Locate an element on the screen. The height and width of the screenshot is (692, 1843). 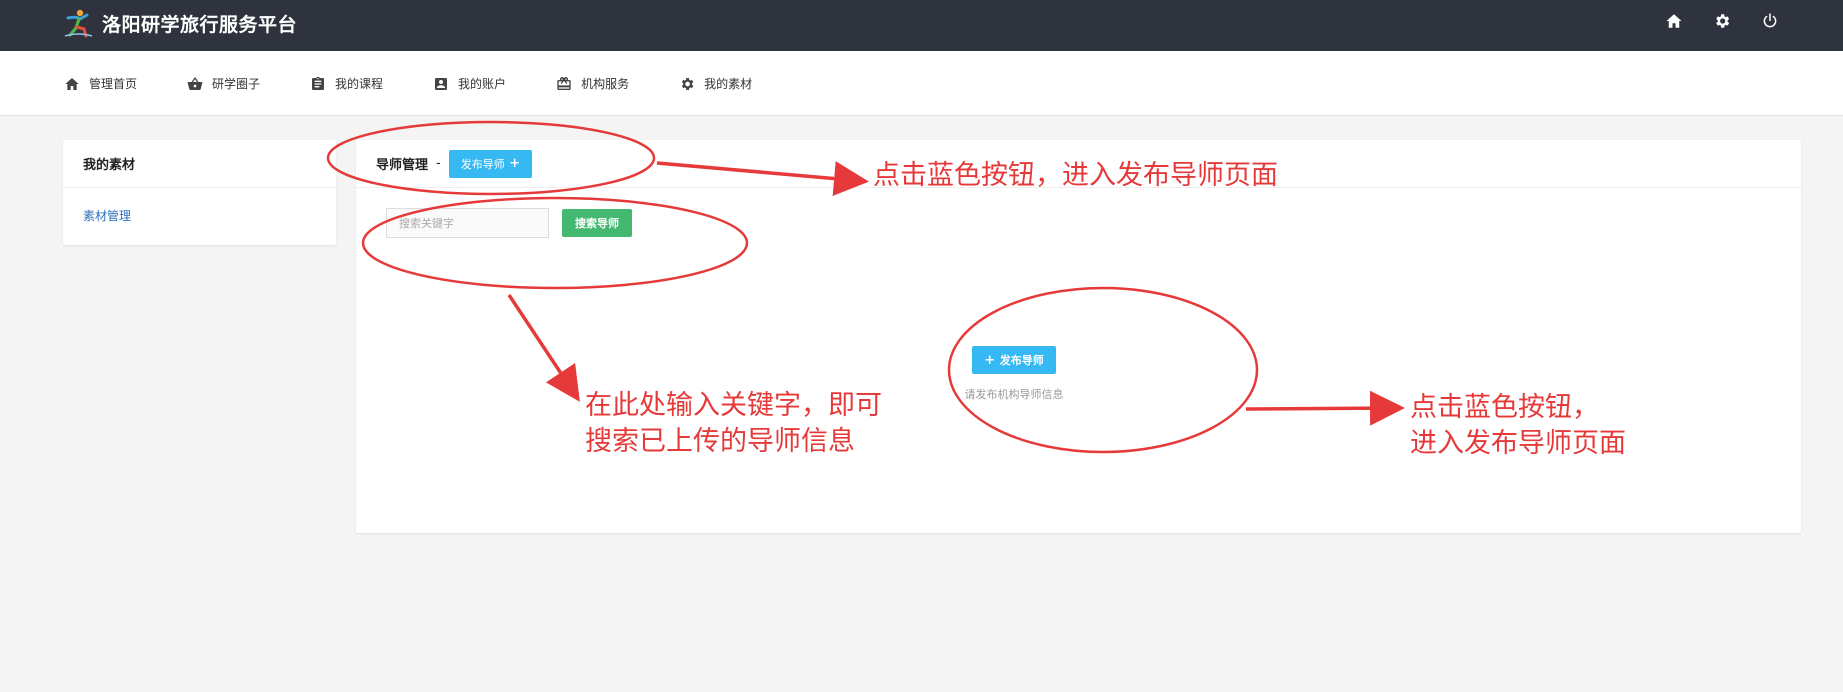
clipboard-icon is located at coordinates (318, 83).